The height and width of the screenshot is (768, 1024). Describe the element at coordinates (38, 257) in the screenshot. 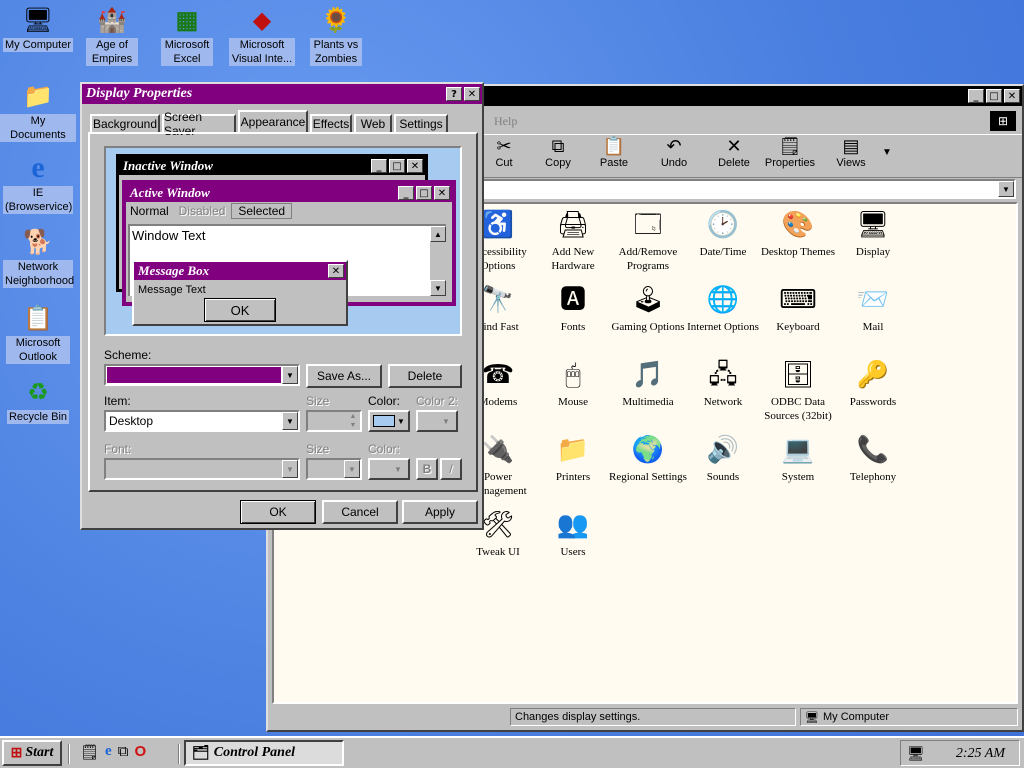

I see `desktop-icon-network-neighborhood: 🐕 Network Neighborhood` at that location.